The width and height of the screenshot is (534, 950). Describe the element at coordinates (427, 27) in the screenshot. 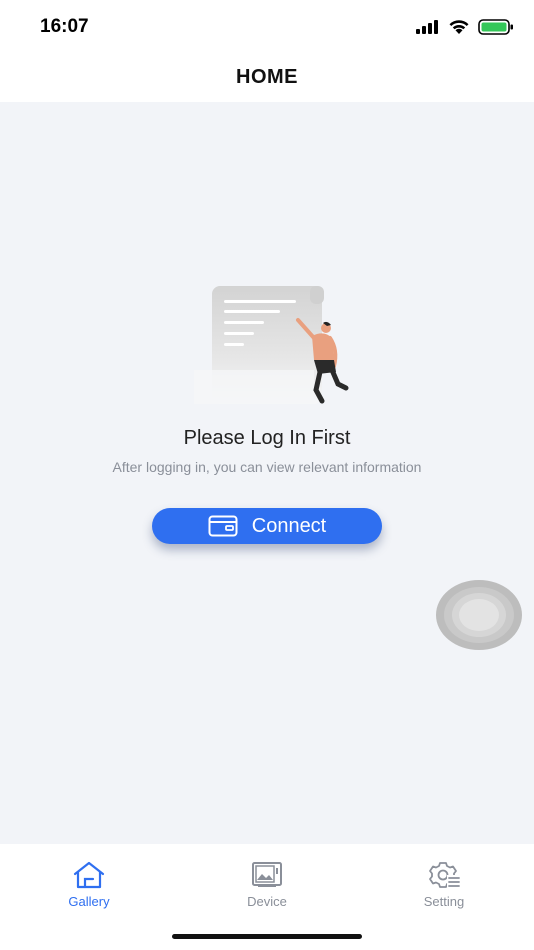

I see `signal-icon` at that location.